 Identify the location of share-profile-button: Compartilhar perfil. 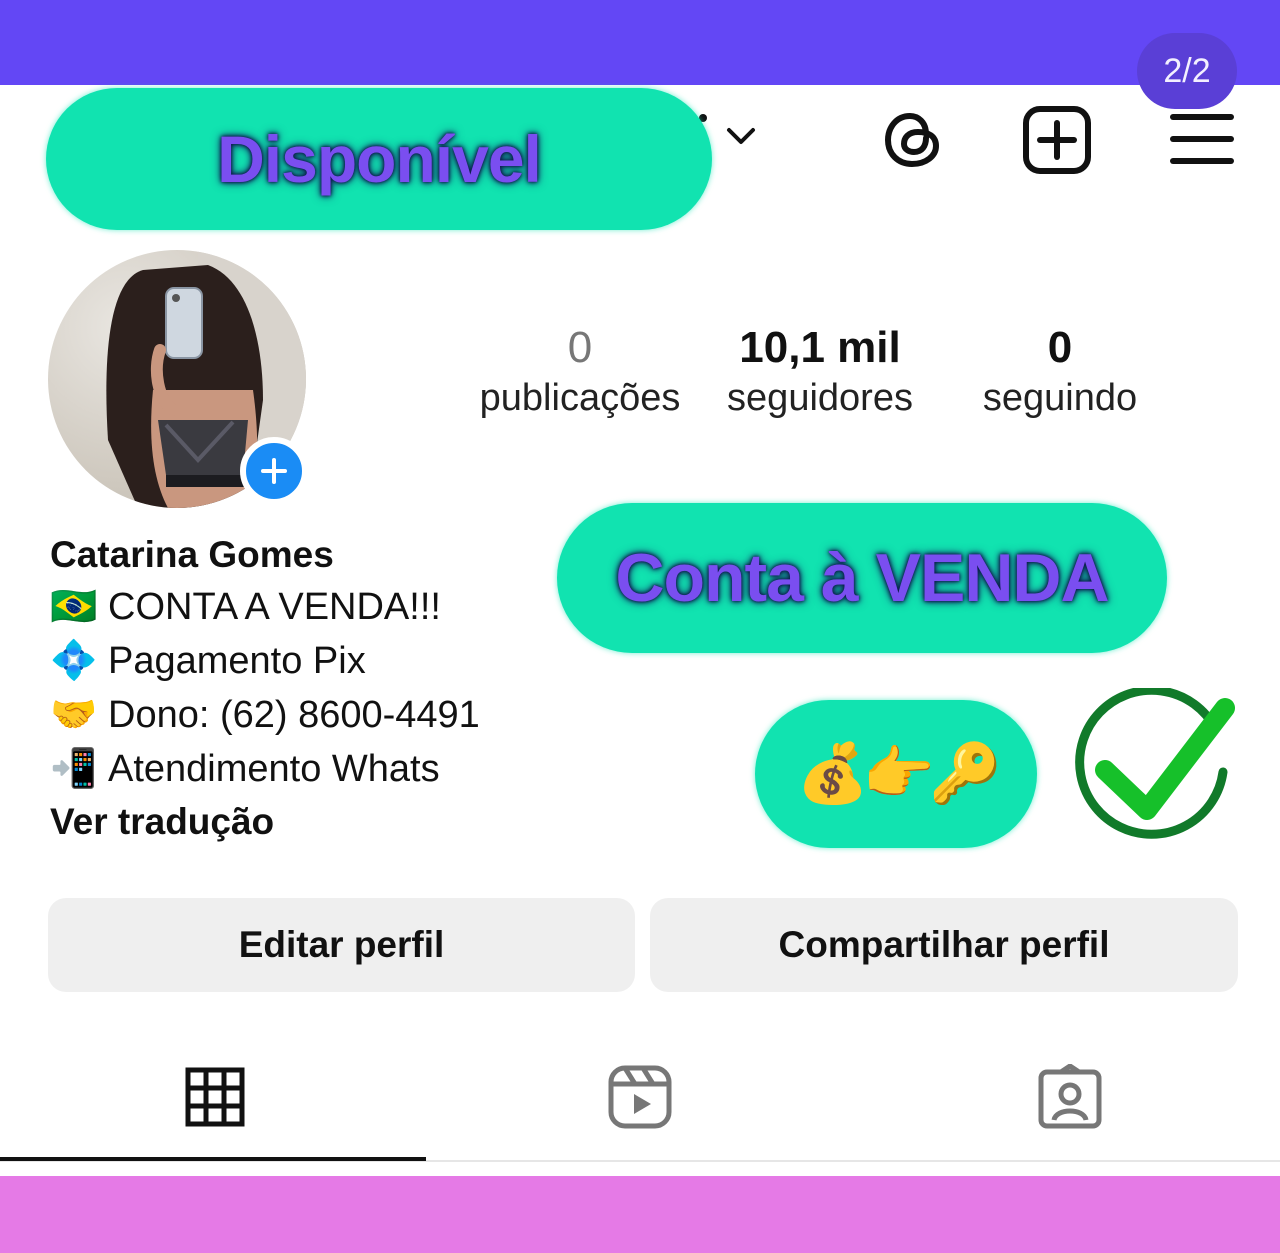
(944, 945).